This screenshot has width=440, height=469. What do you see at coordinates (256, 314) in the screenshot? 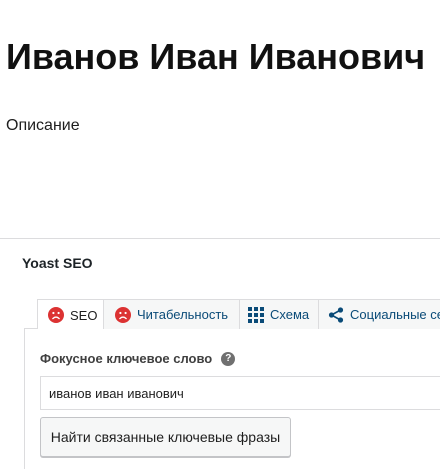
I see `grid-icon` at bounding box center [256, 314].